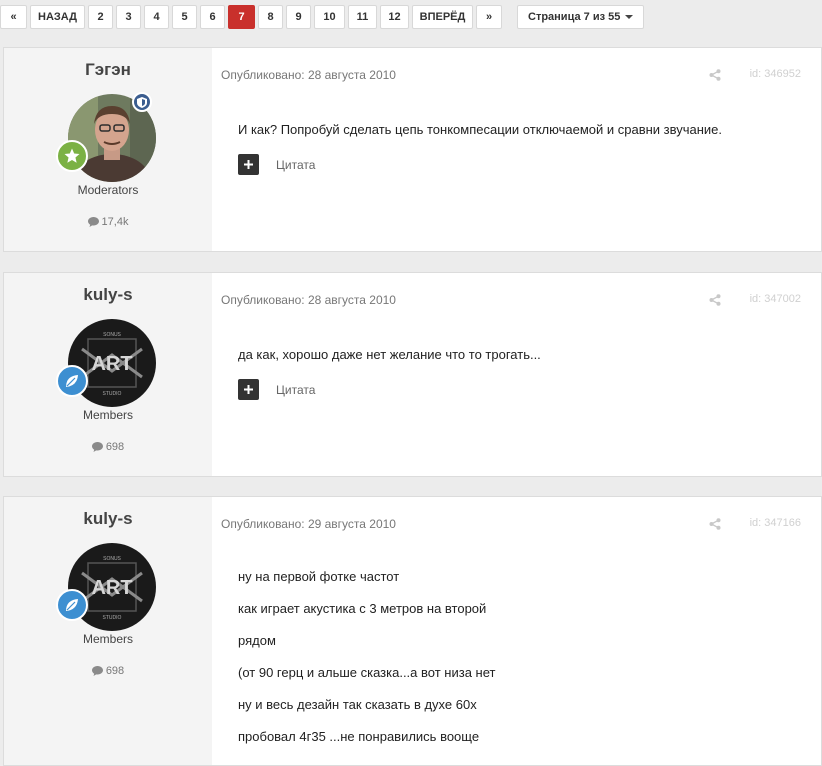 The width and height of the screenshot is (822, 766). What do you see at coordinates (319, 576) in the screenshot?
I see `post-text-line: ну на первой фотке частот` at bounding box center [319, 576].